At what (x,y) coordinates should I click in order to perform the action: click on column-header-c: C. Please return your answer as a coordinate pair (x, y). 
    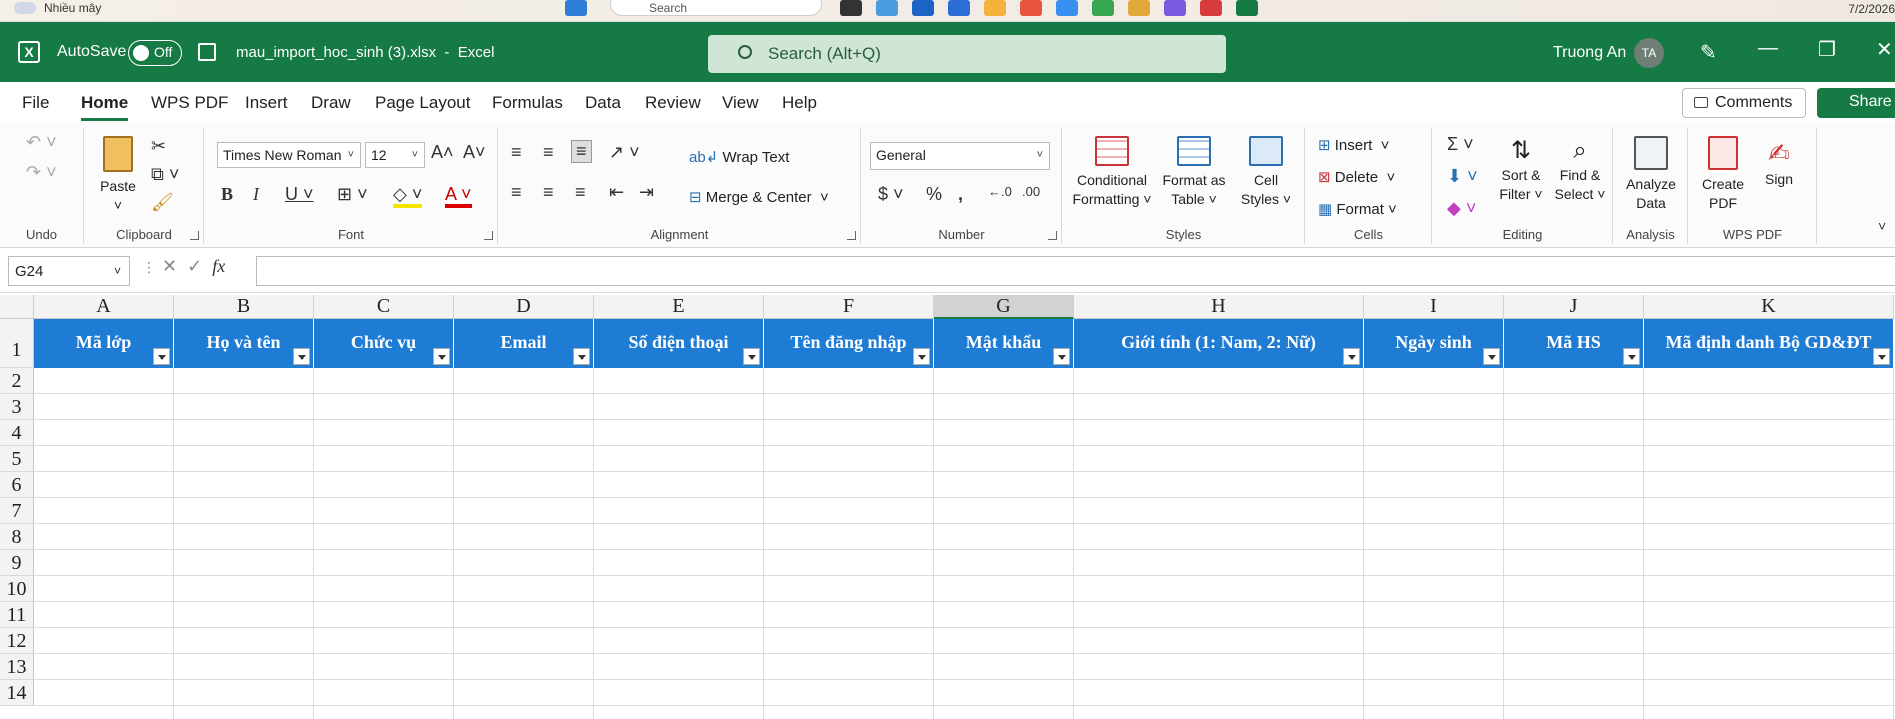
    Looking at the image, I should click on (384, 307).